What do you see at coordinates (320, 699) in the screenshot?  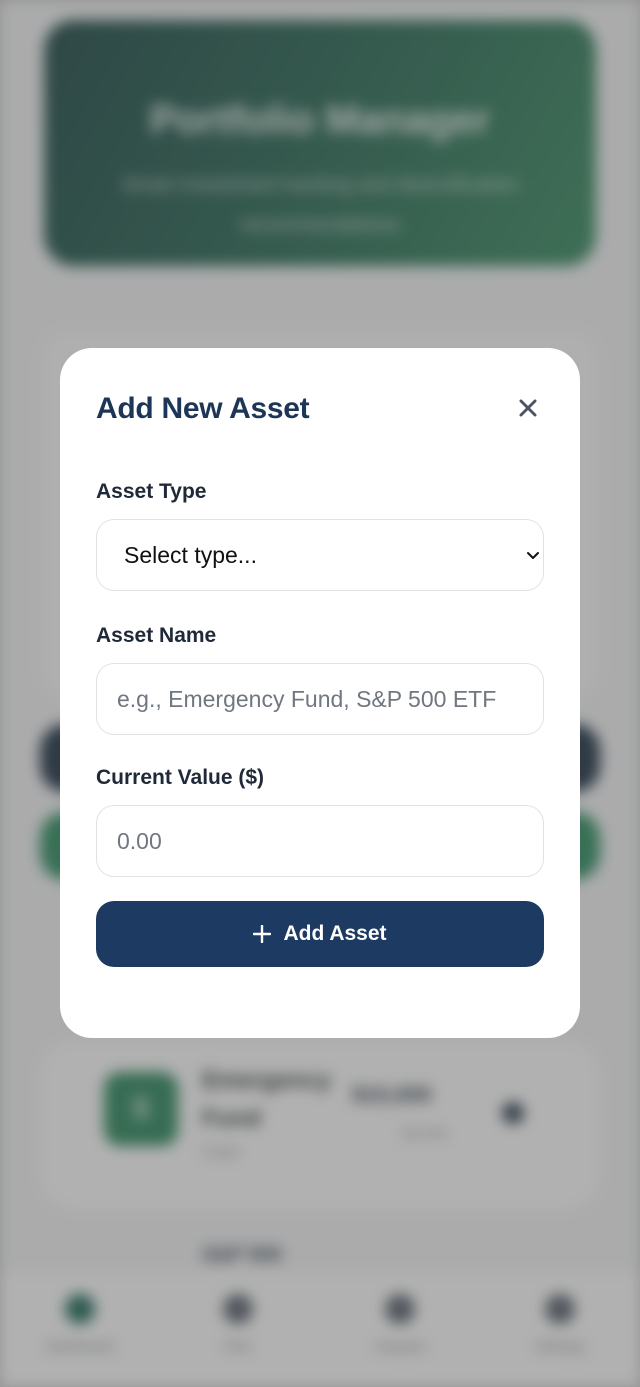 I see `asset-name-input` at bounding box center [320, 699].